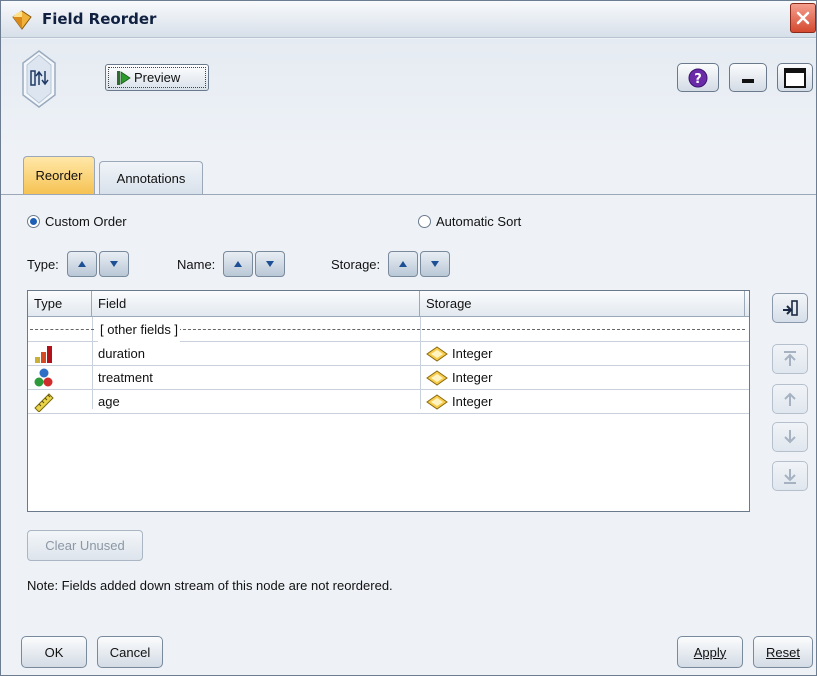  I want to click on ok-button: OK, so click(54, 652).